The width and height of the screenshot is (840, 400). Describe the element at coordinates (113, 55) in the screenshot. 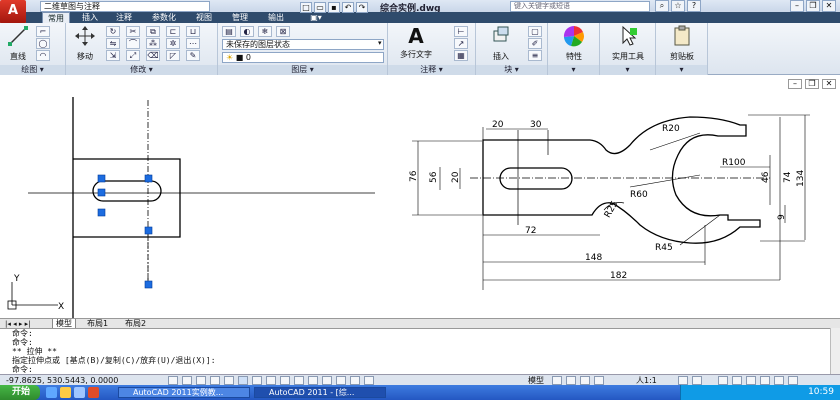

I see `stretch-icon: ⇲` at that location.